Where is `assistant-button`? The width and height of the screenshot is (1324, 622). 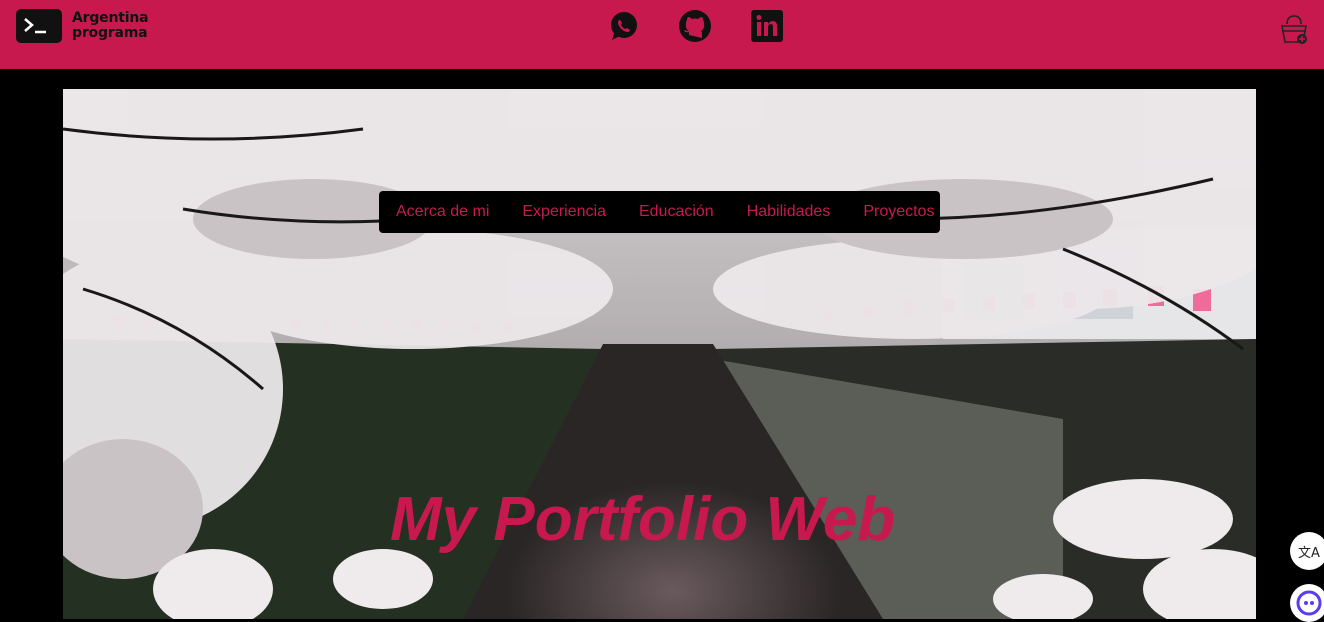 assistant-button is located at coordinates (1307, 603).